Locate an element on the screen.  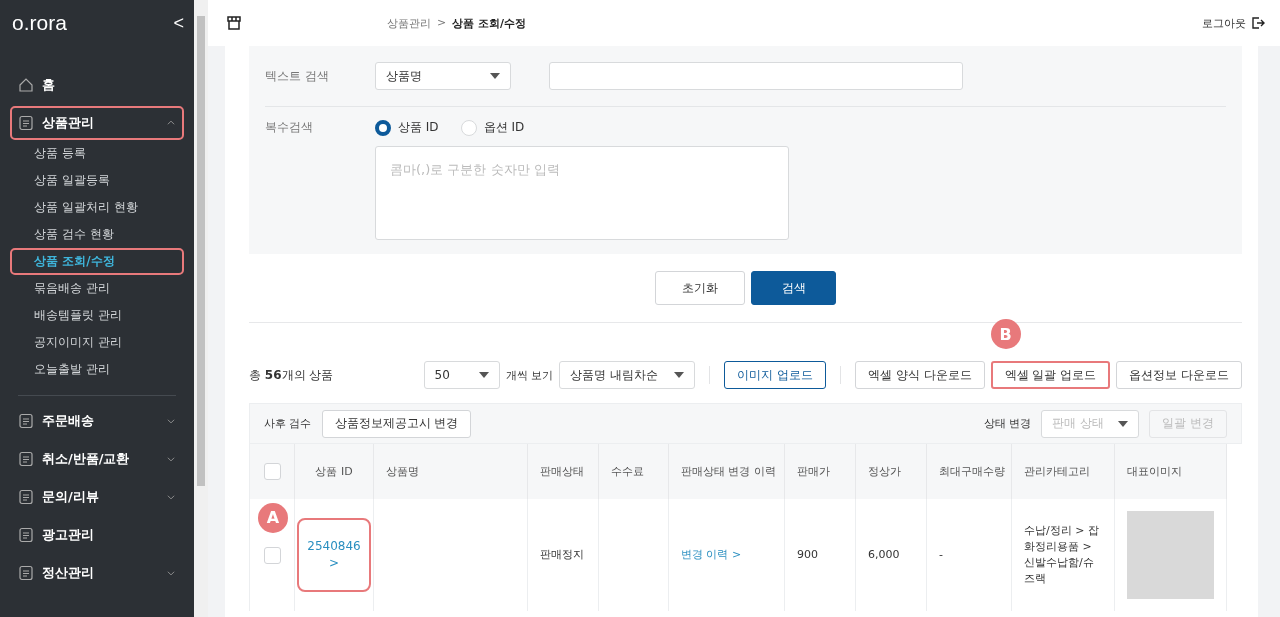
column-header: 판매가 is located at coordinates (820, 471).